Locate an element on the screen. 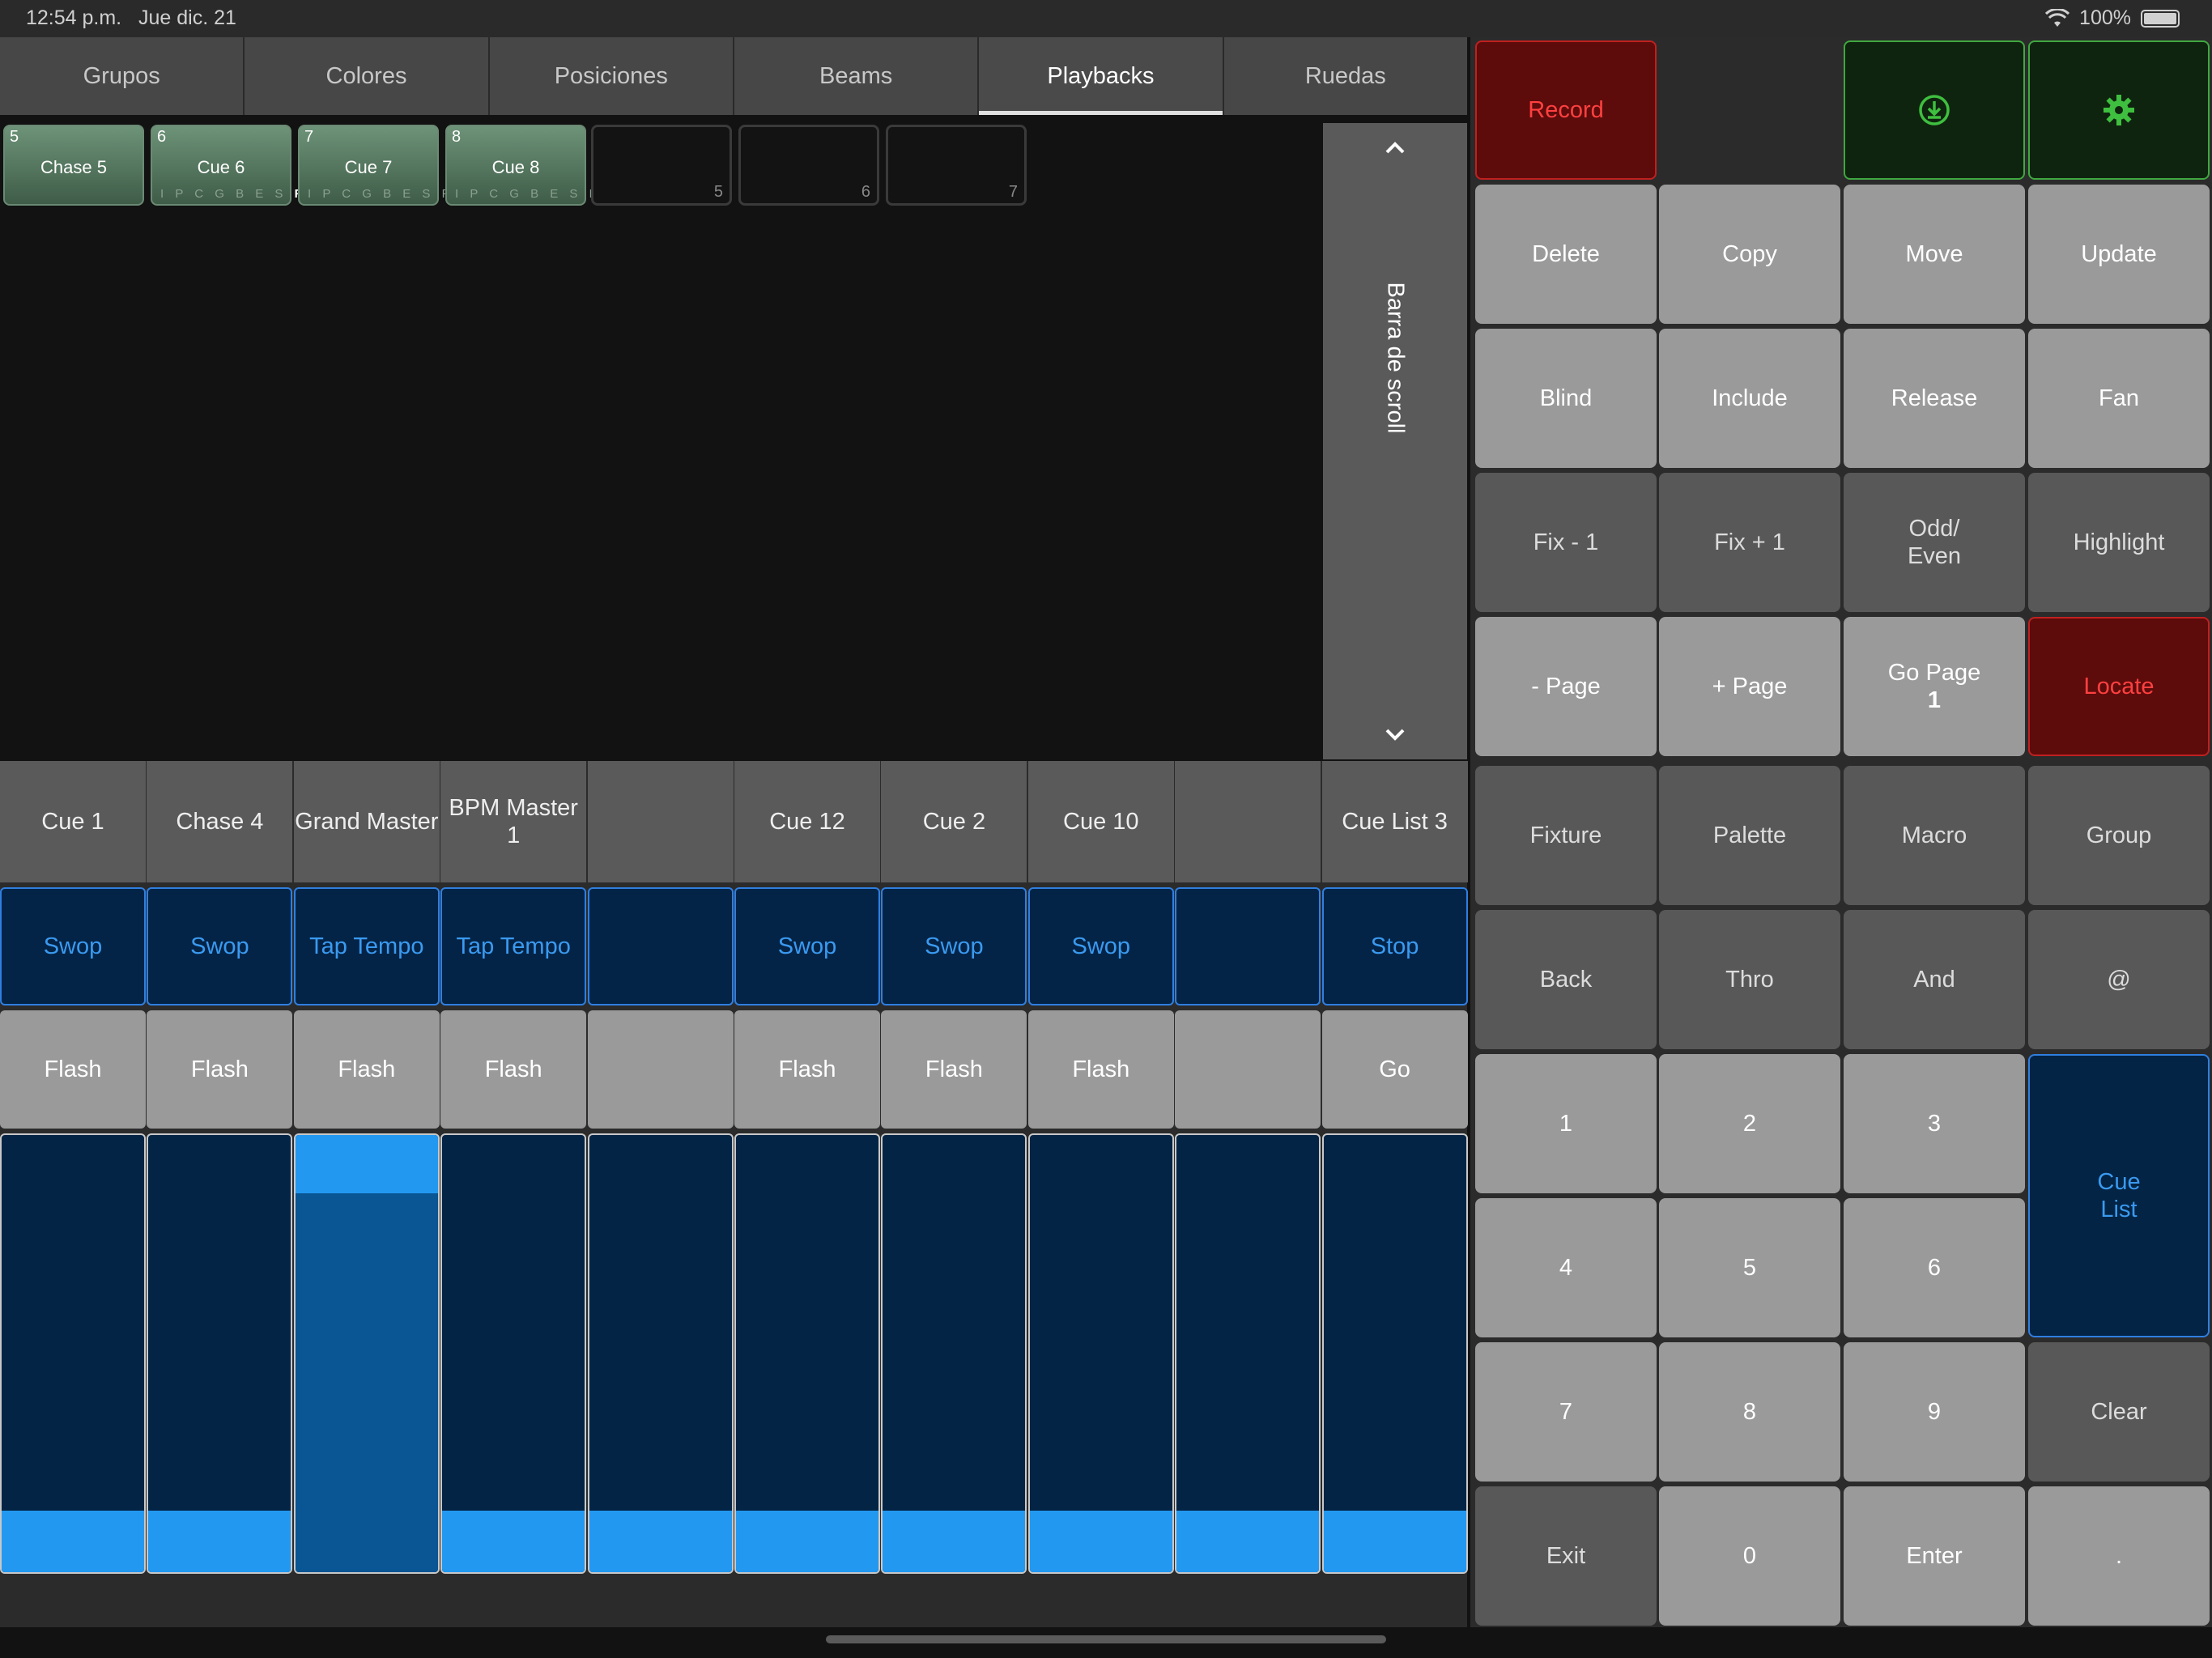 This screenshot has height=1658, width=2212. page-plus-button: + Page is located at coordinates (1749, 686).